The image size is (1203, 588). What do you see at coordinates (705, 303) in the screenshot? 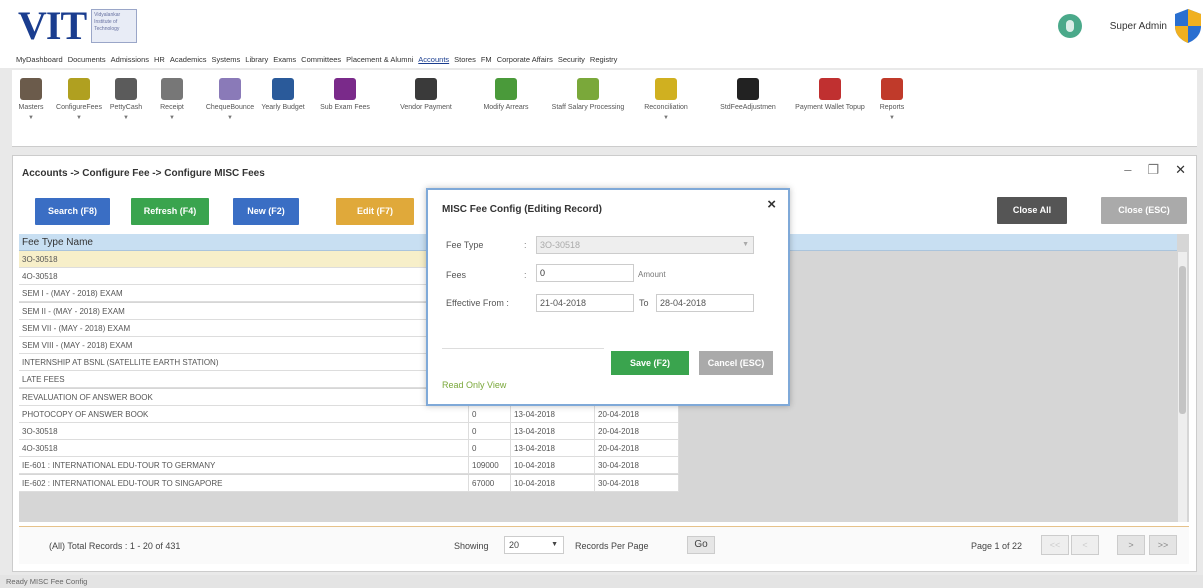
I see `effective-to-input: 28-04-2018` at bounding box center [705, 303].